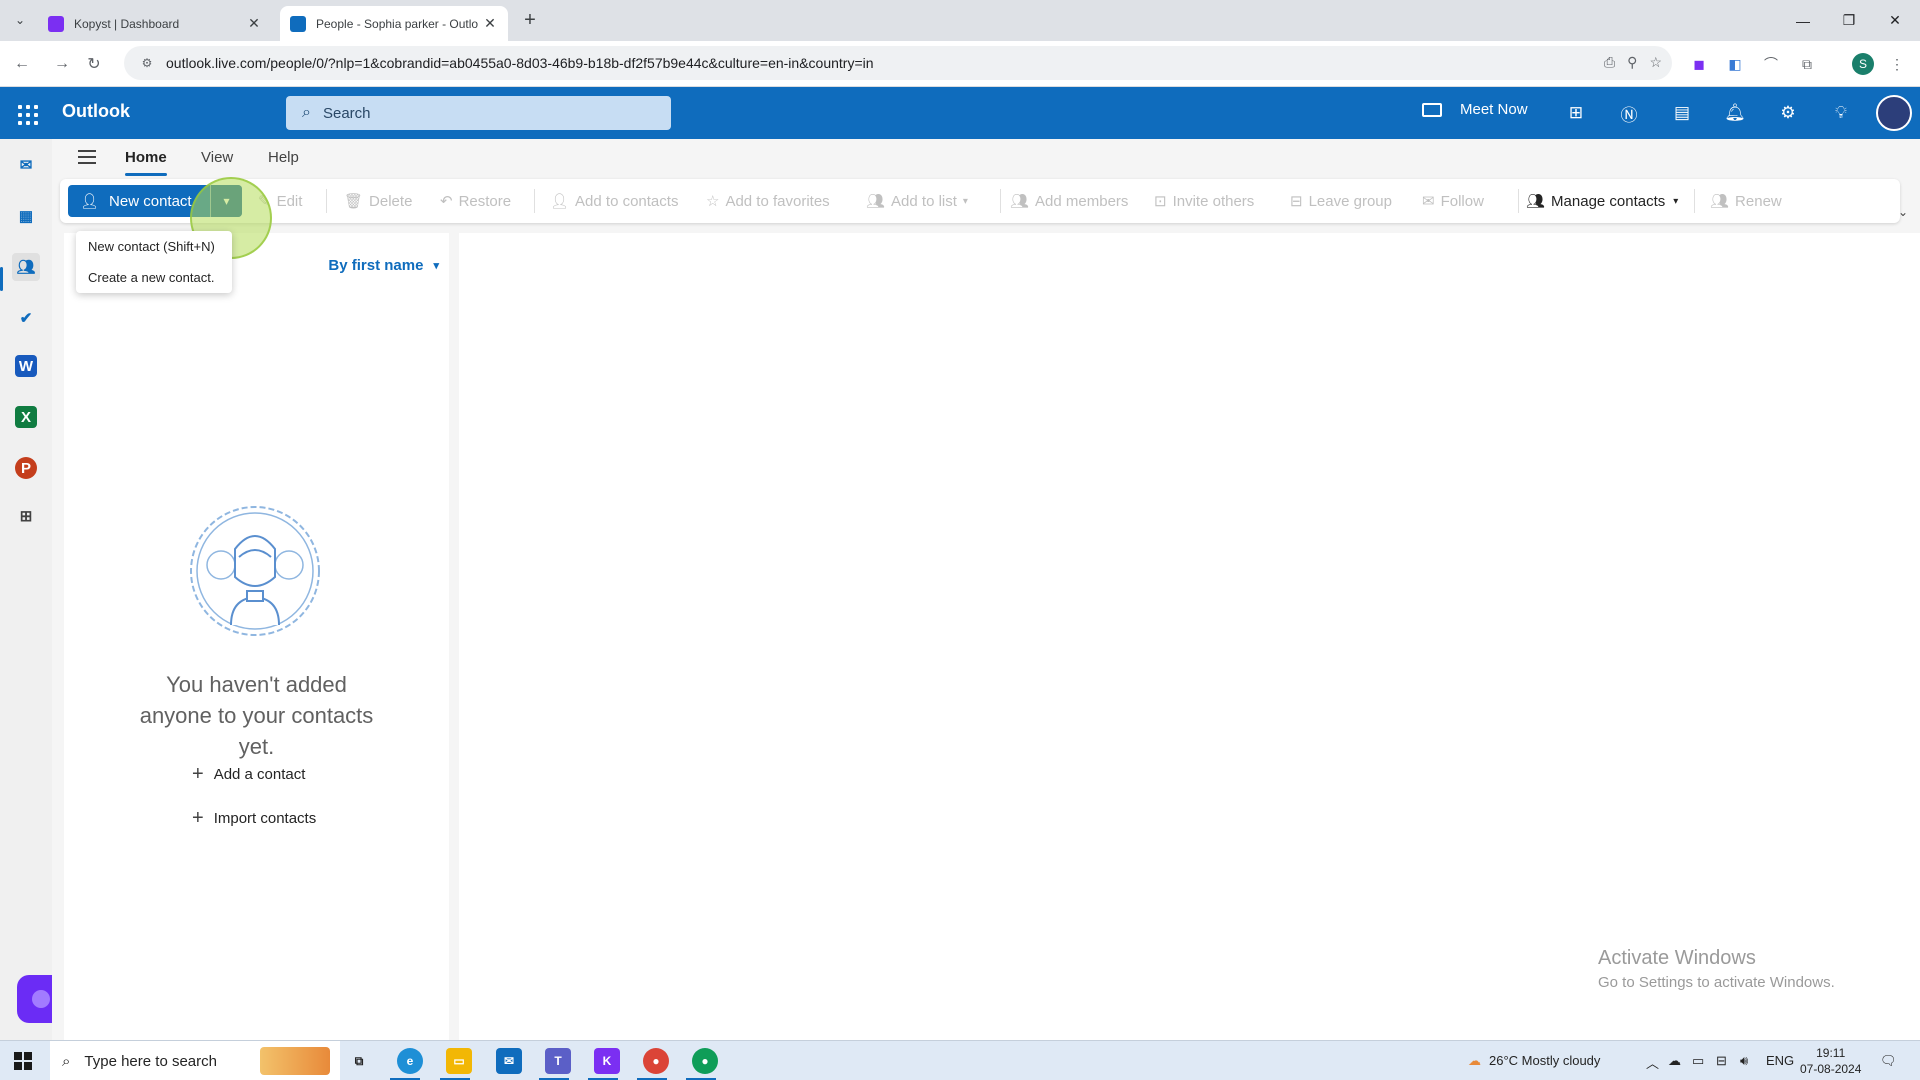 The height and width of the screenshot is (1080, 1920). I want to click on tray-meet-icon: ▭, so click(1698, 1061).